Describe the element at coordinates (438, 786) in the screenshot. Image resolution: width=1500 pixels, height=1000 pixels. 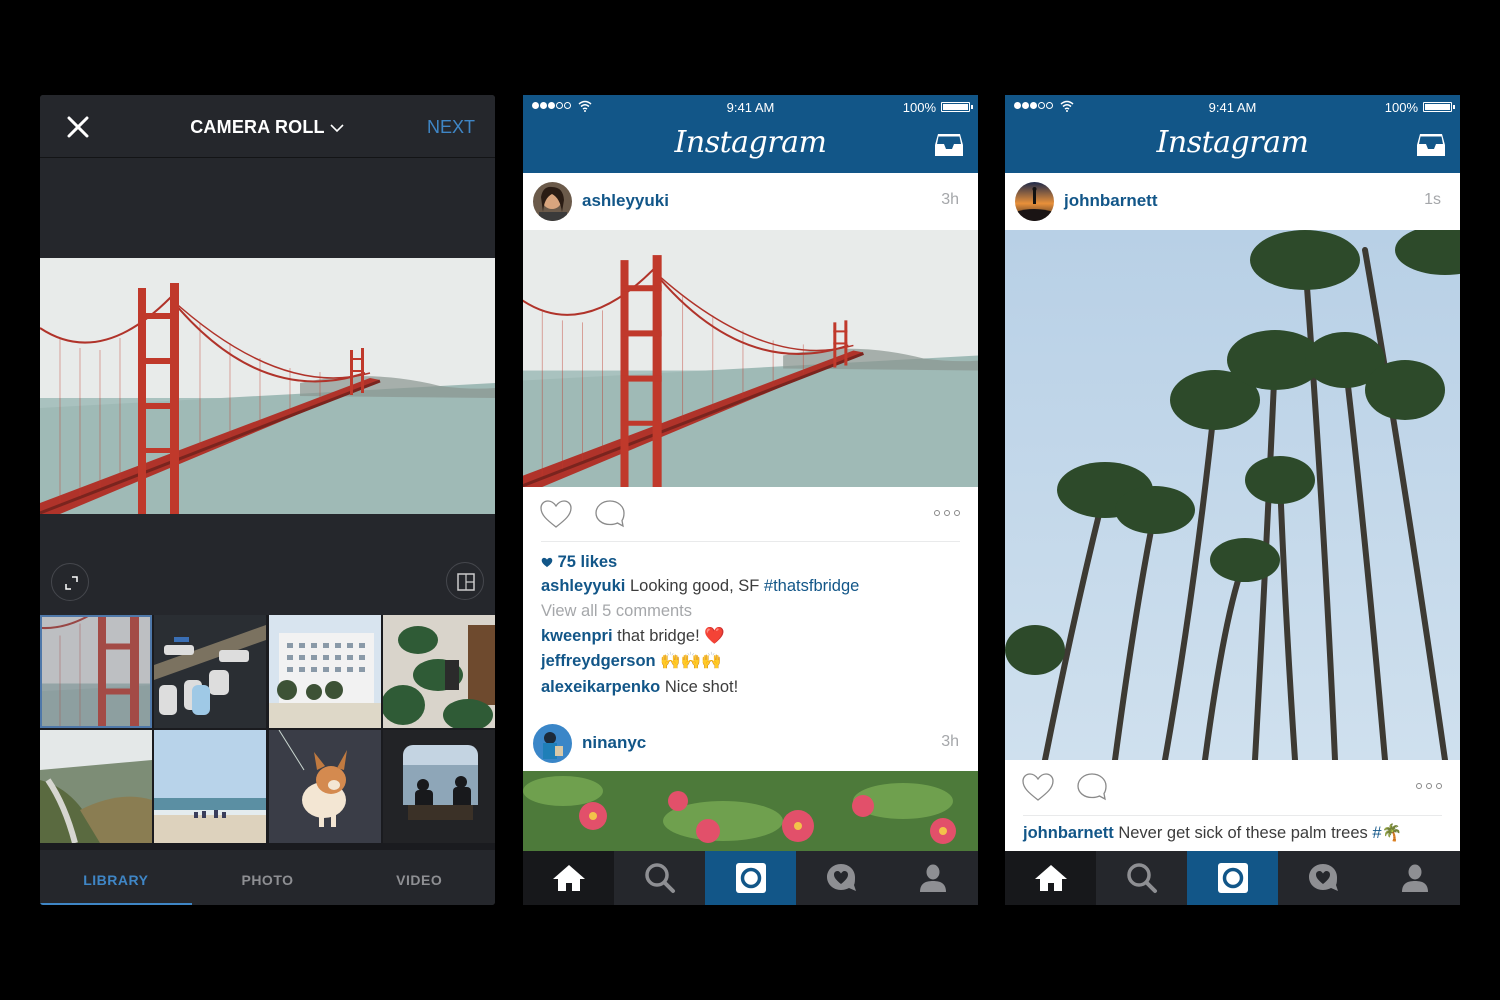
I see `thumbnail-window` at that location.